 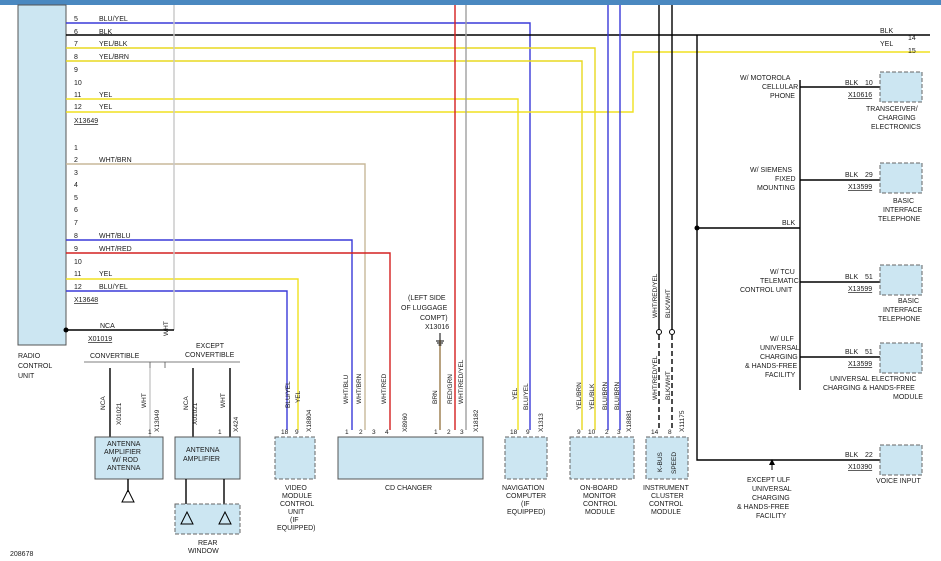 I want to click on cd-wire: WHT/BRN, so click(x=359, y=388).